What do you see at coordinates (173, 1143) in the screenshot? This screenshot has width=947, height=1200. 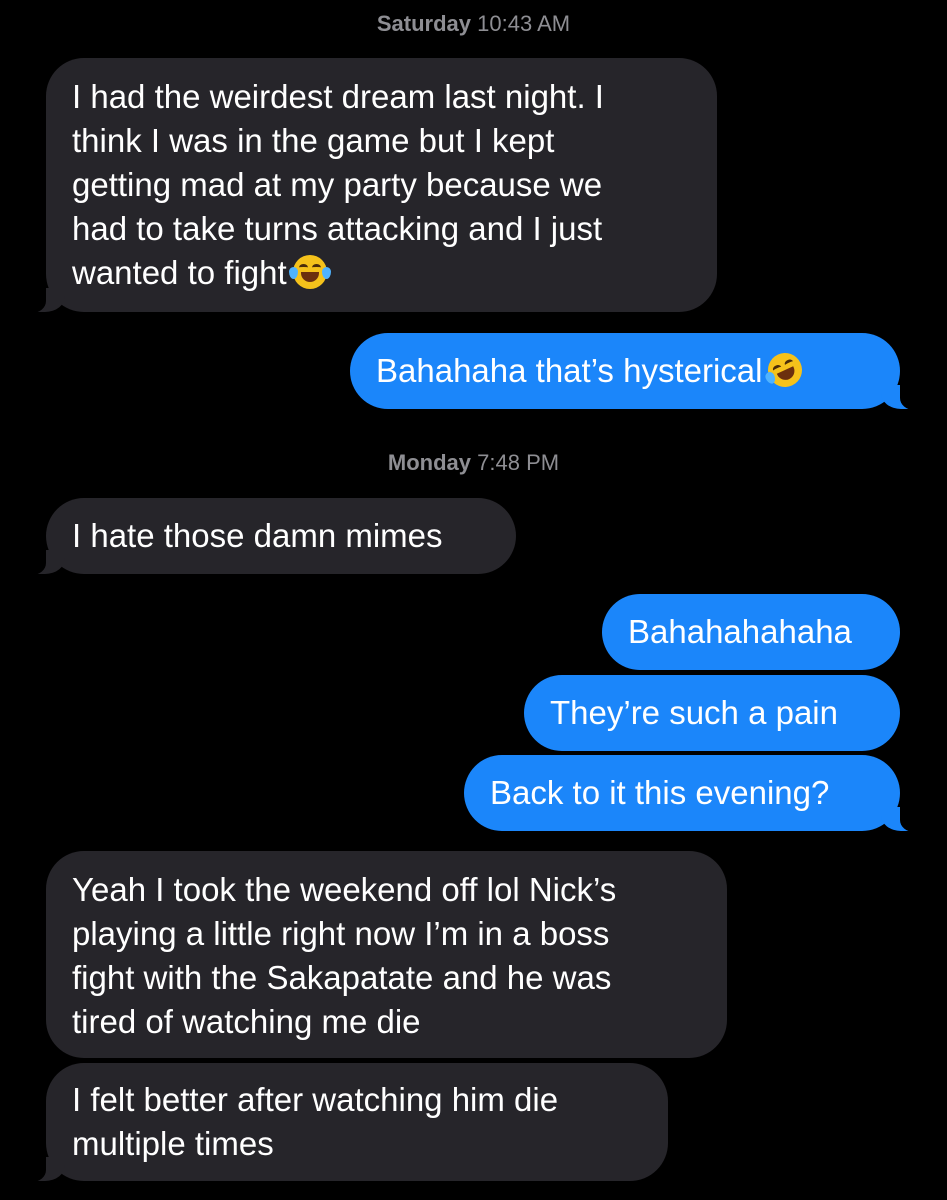 I see `message-line: multiple times` at bounding box center [173, 1143].